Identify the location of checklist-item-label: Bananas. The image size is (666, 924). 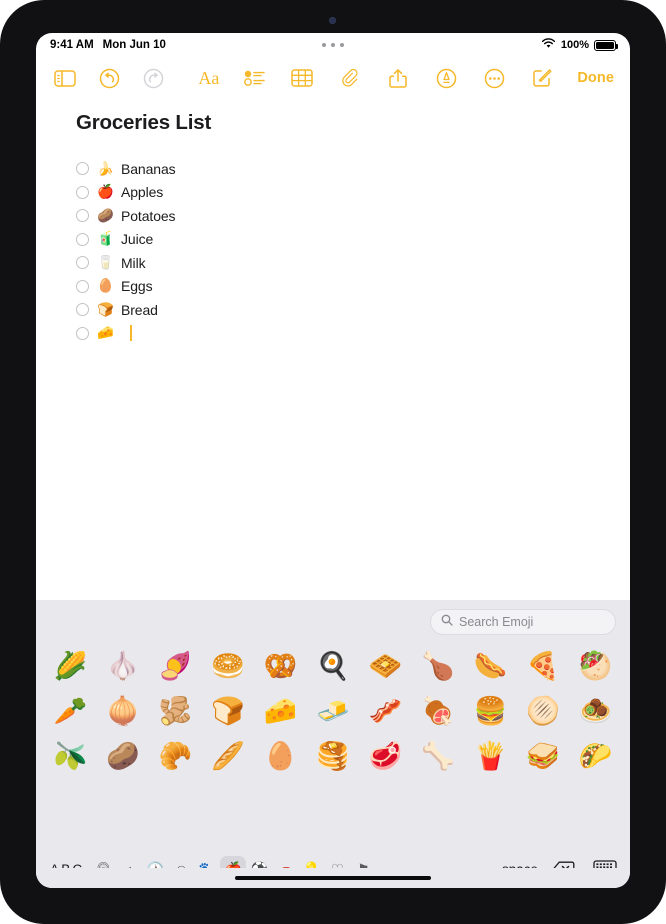
(148, 168).